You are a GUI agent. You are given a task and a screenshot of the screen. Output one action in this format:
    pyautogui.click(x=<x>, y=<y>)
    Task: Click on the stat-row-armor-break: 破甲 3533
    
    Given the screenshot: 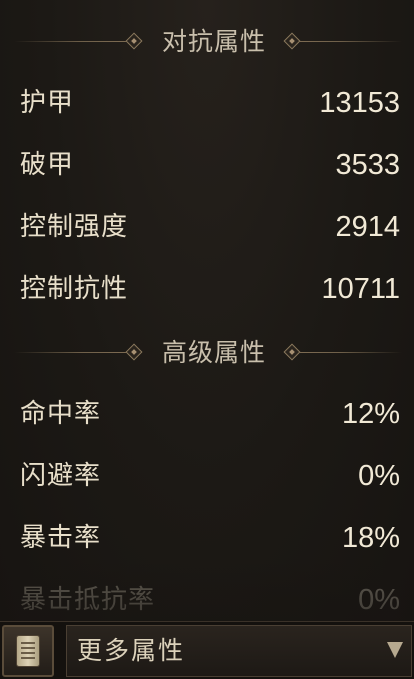 What is the action you would take?
    pyautogui.click(x=207, y=165)
    